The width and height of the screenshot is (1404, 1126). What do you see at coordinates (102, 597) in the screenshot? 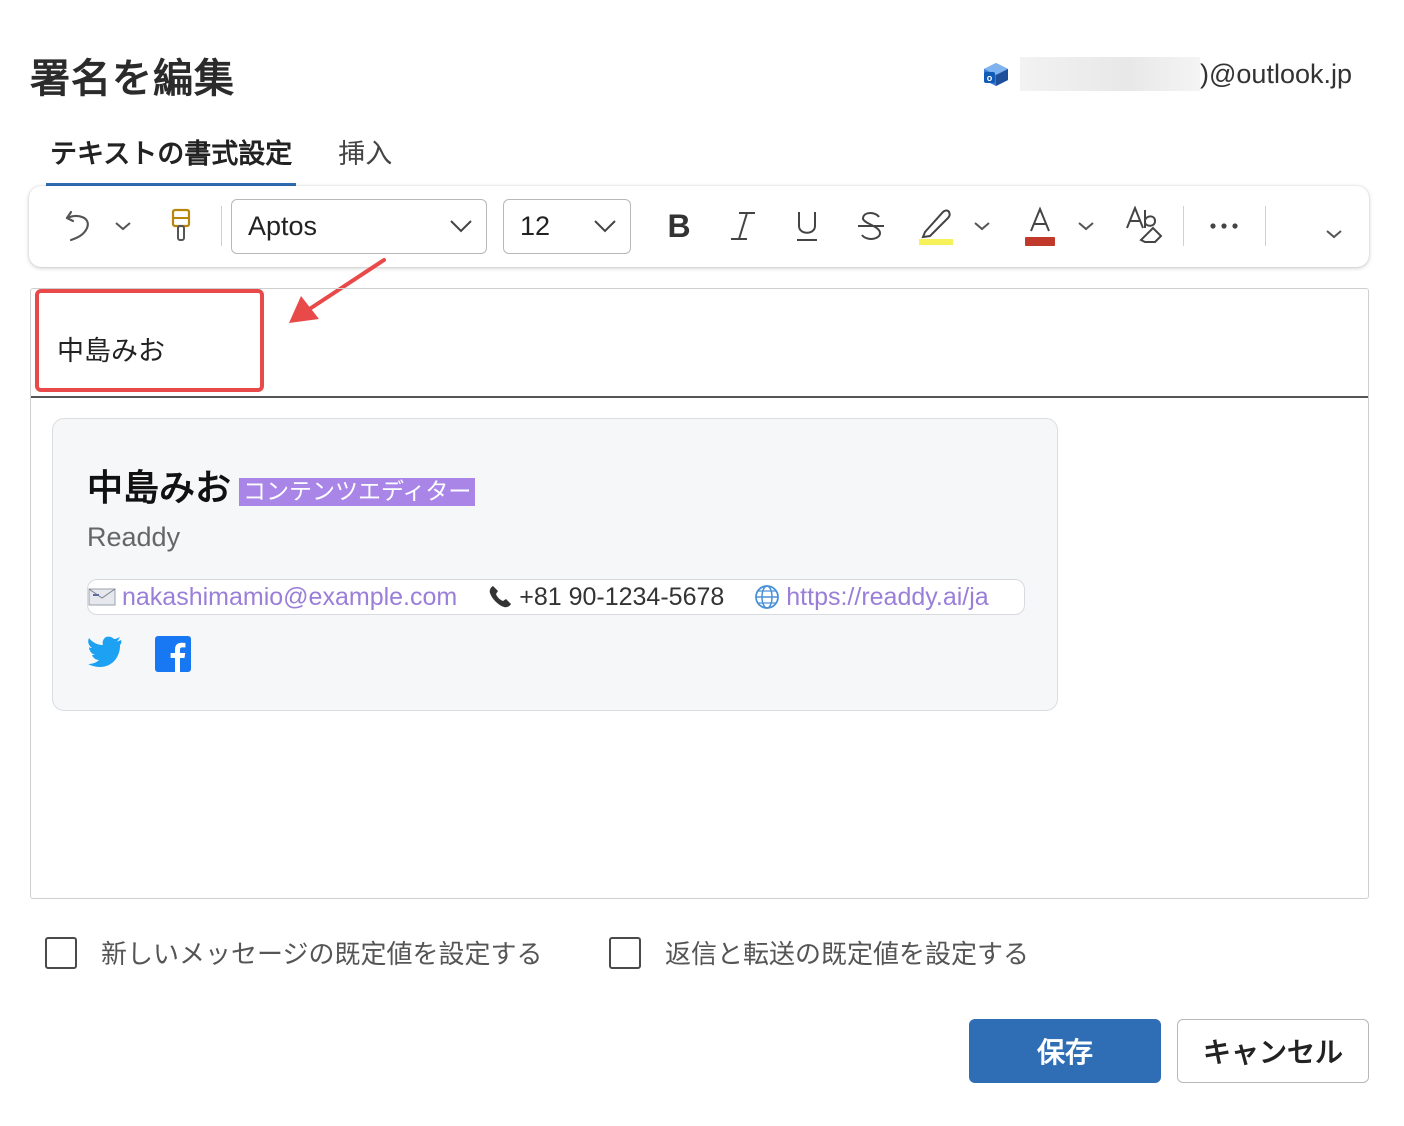
I see `email-icon` at bounding box center [102, 597].